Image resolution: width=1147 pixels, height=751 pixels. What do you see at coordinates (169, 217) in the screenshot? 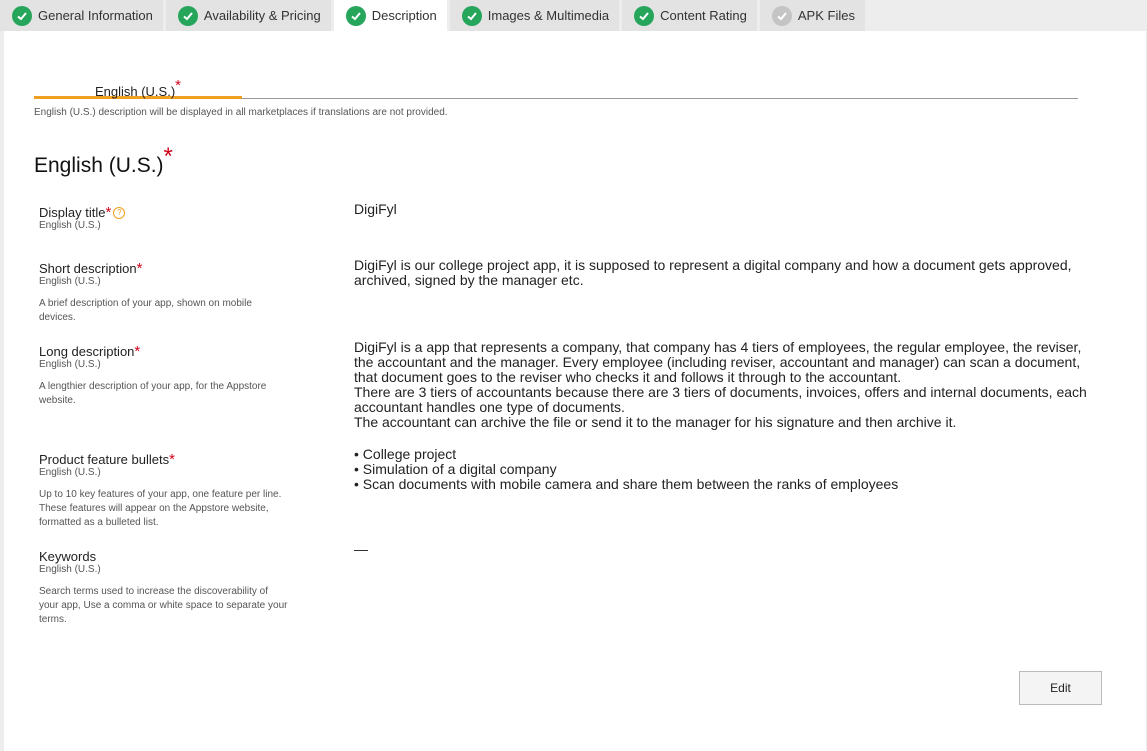
I see `display-title-field-label: Display title*? English (U.S.)` at bounding box center [169, 217].